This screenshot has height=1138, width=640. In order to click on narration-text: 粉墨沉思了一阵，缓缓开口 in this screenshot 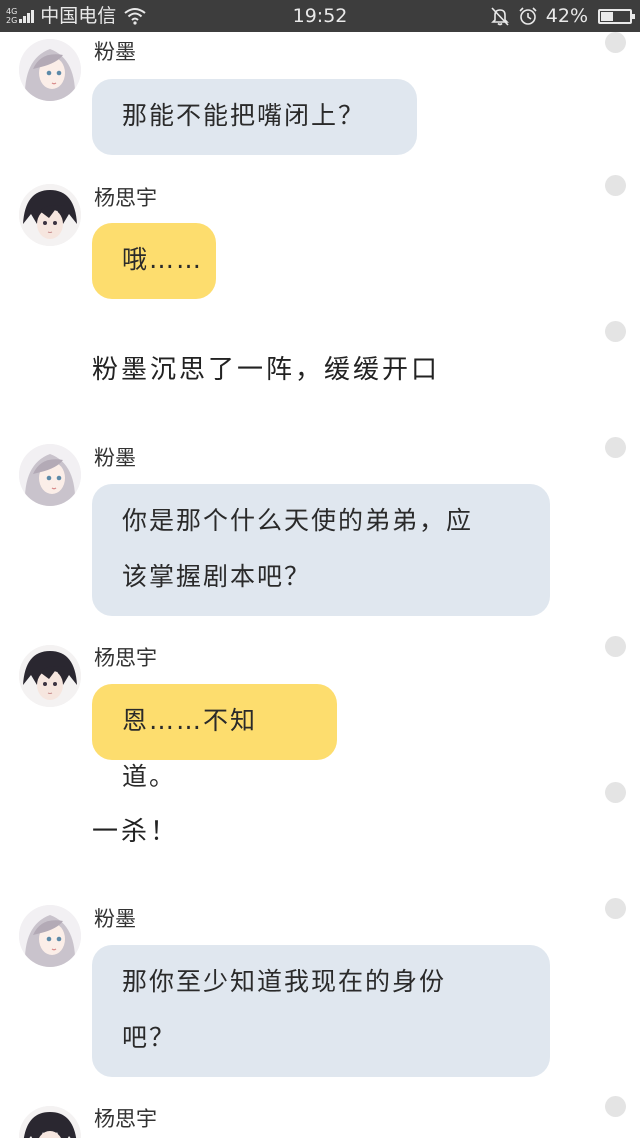, I will do `click(266, 370)`.